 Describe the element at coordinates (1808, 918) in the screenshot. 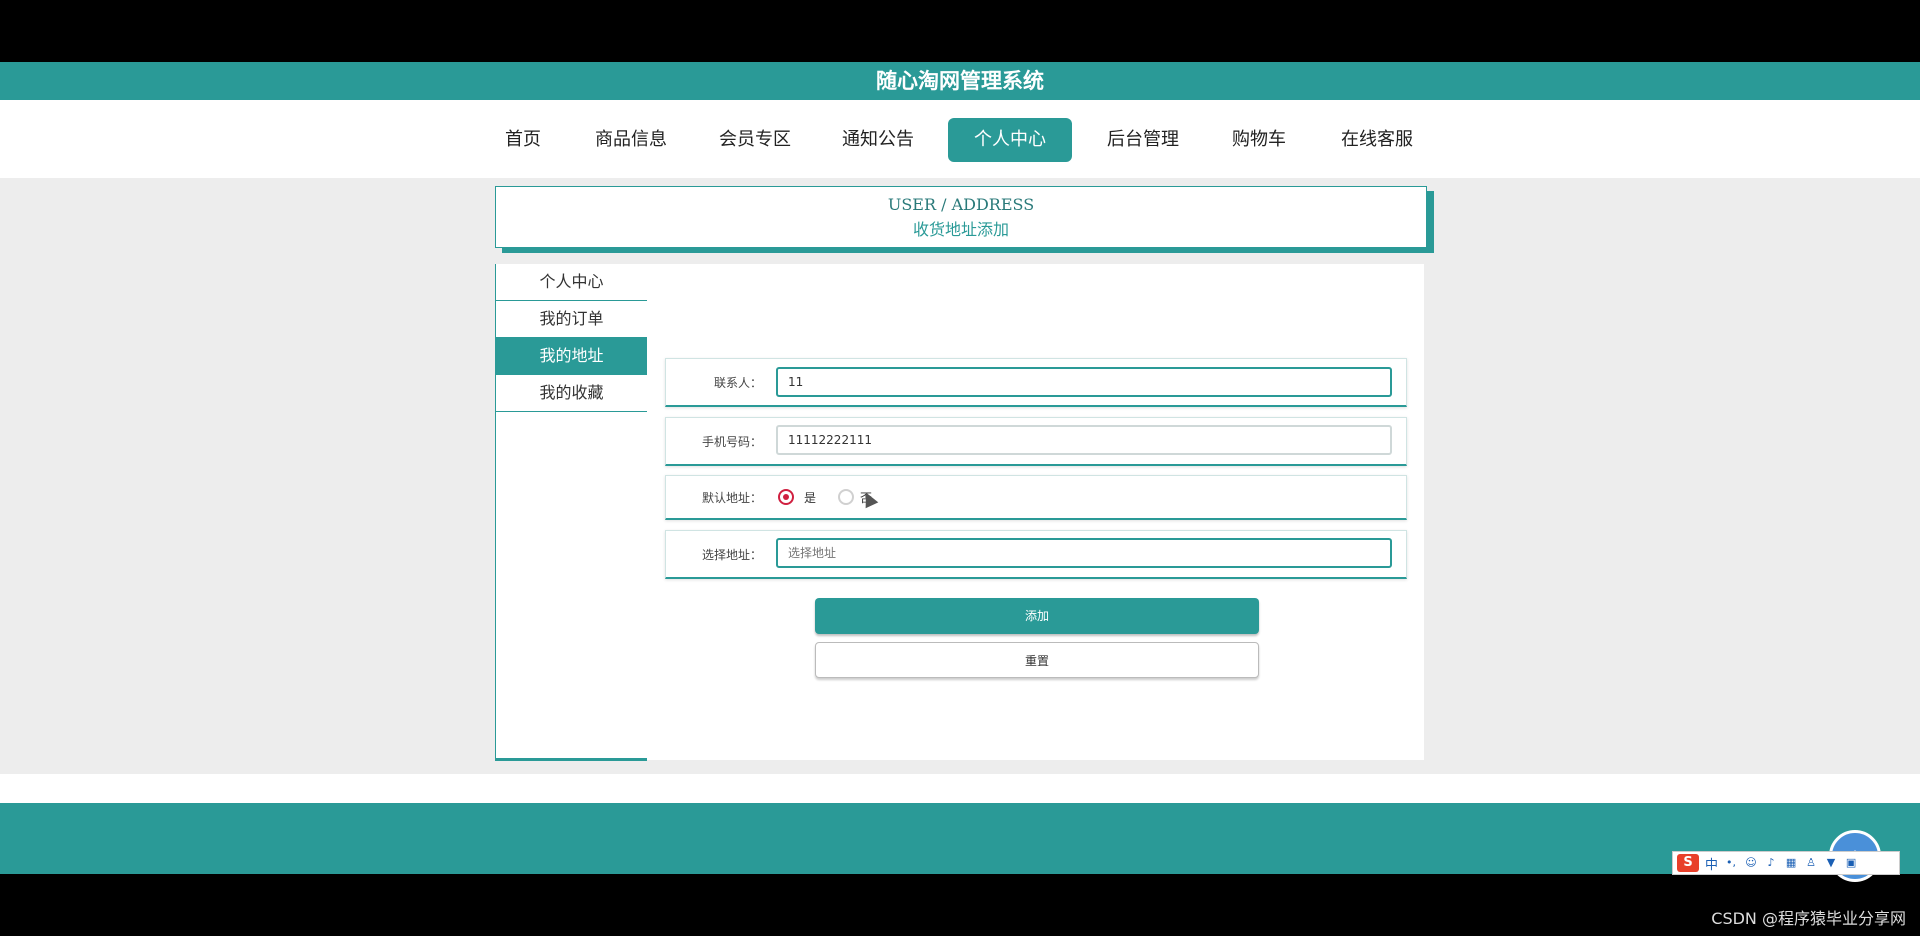

I see `watermark: CSDN @程序猿毕业分享网` at that location.